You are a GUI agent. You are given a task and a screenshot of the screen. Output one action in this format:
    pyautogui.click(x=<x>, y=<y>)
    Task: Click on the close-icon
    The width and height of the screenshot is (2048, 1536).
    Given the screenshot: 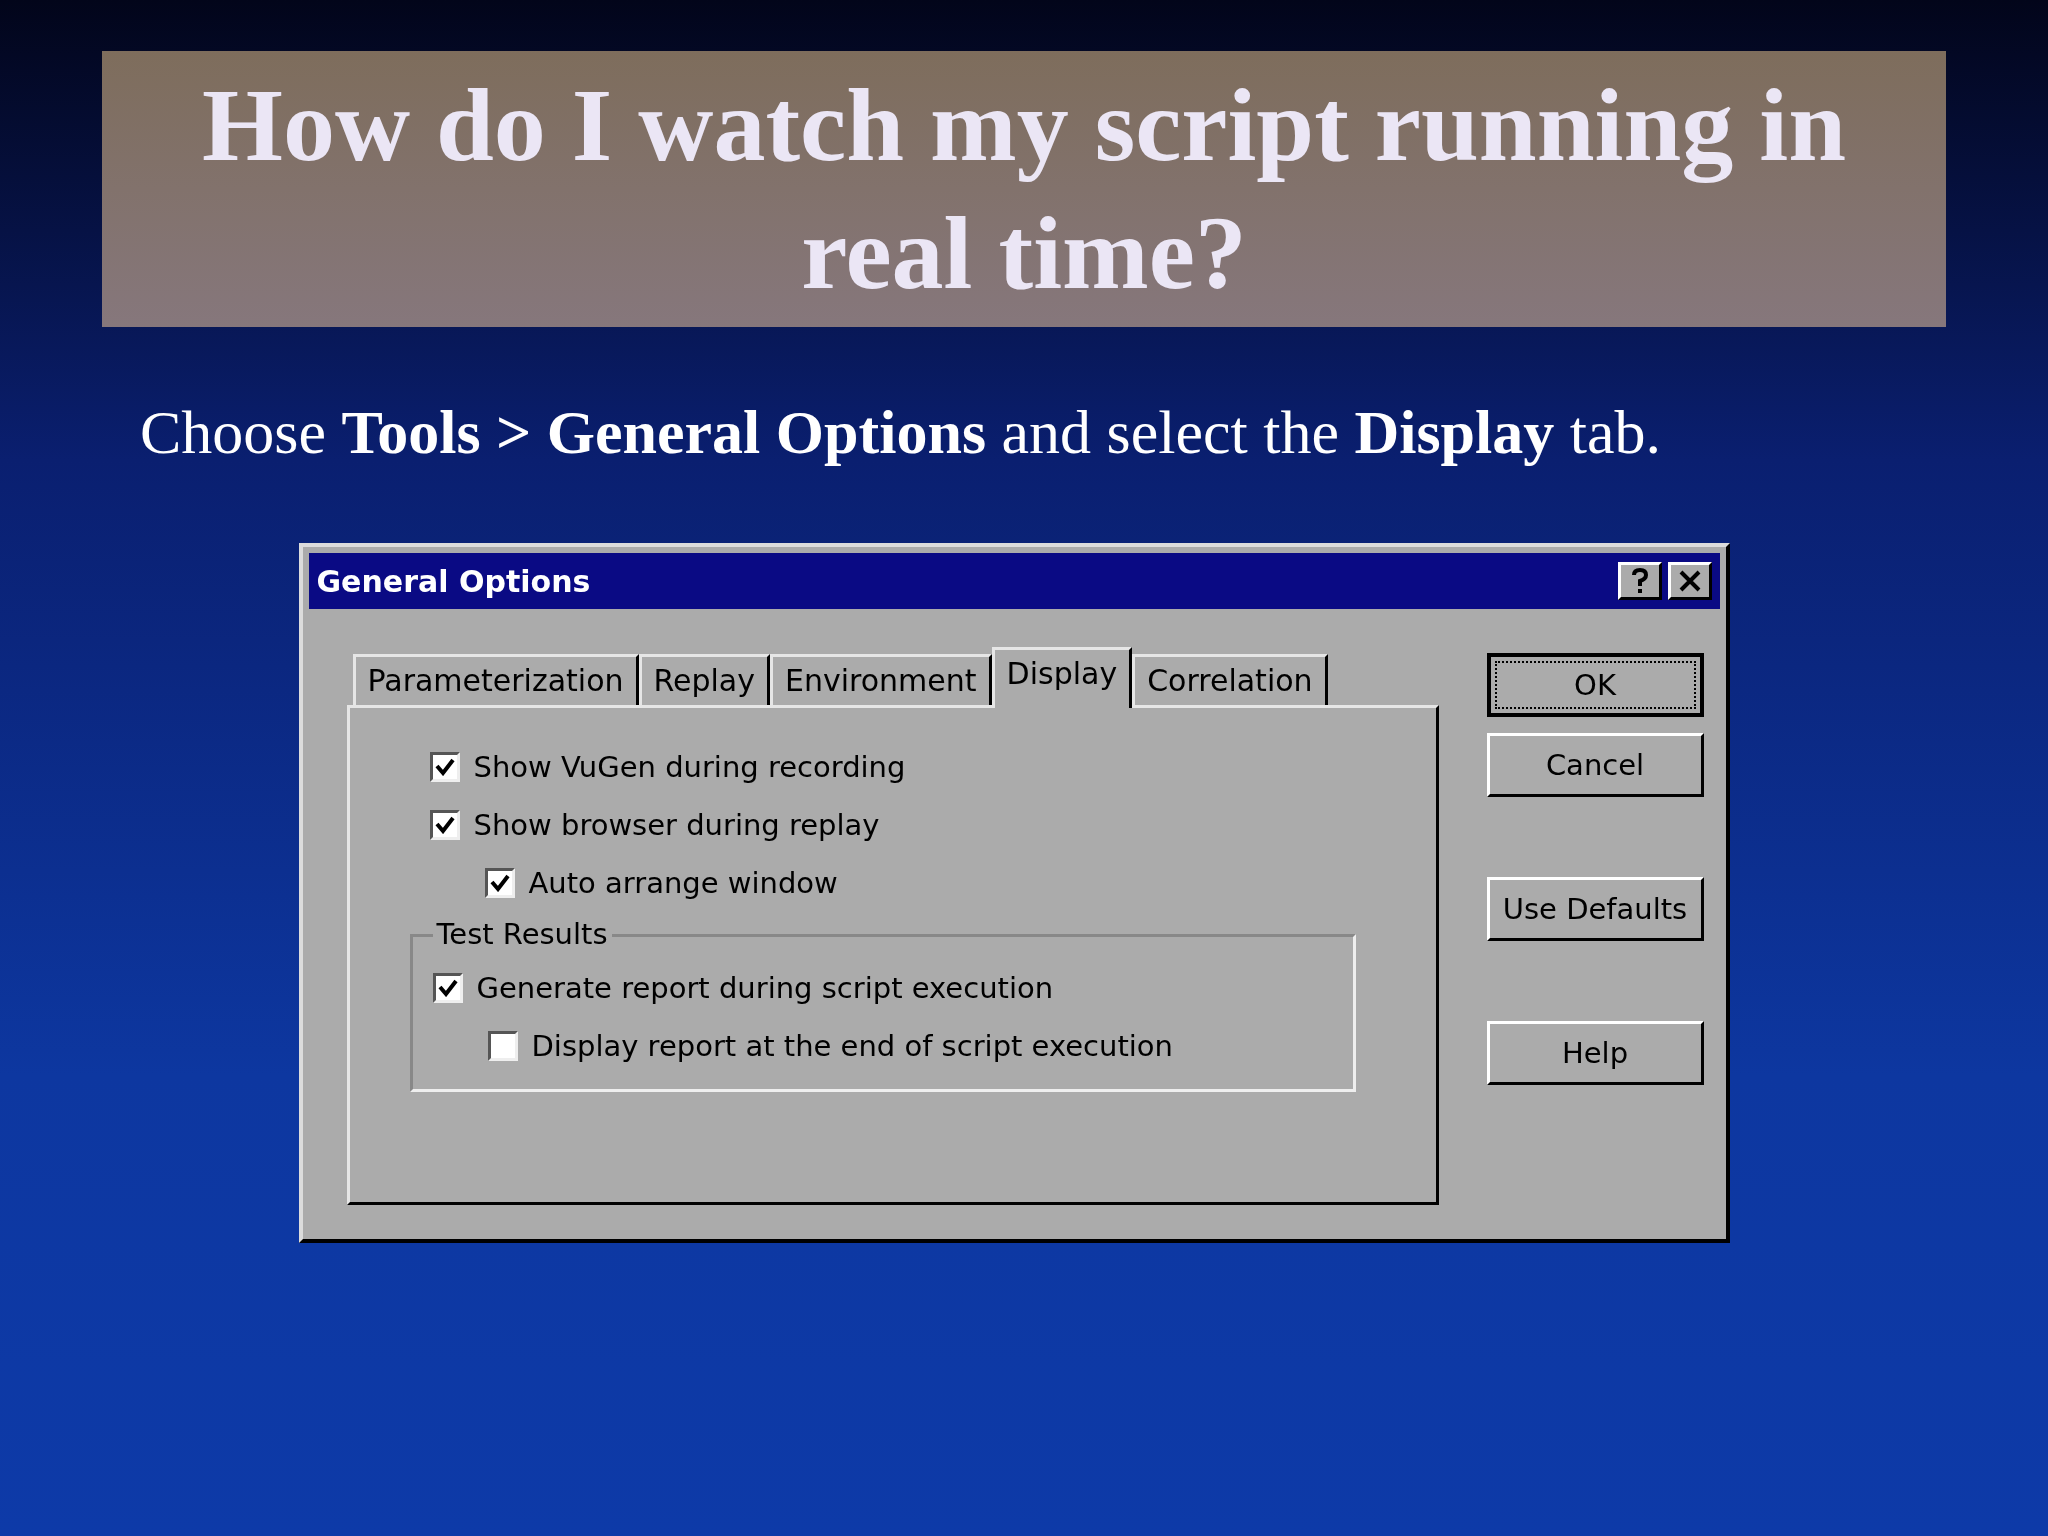 What is the action you would take?
    pyautogui.click(x=1689, y=581)
    